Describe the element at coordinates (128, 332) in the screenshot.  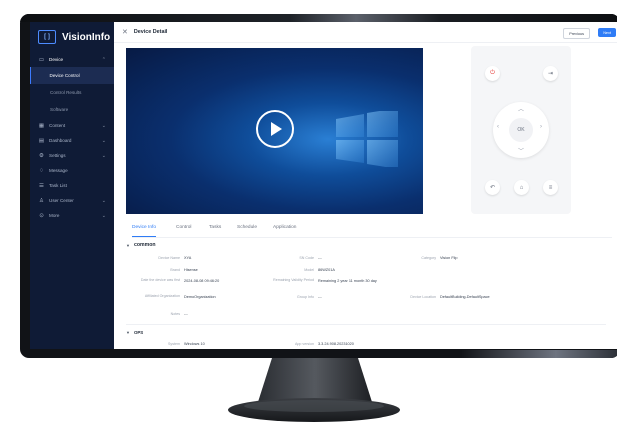
I see `caret-down-icon: ▼` at that location.